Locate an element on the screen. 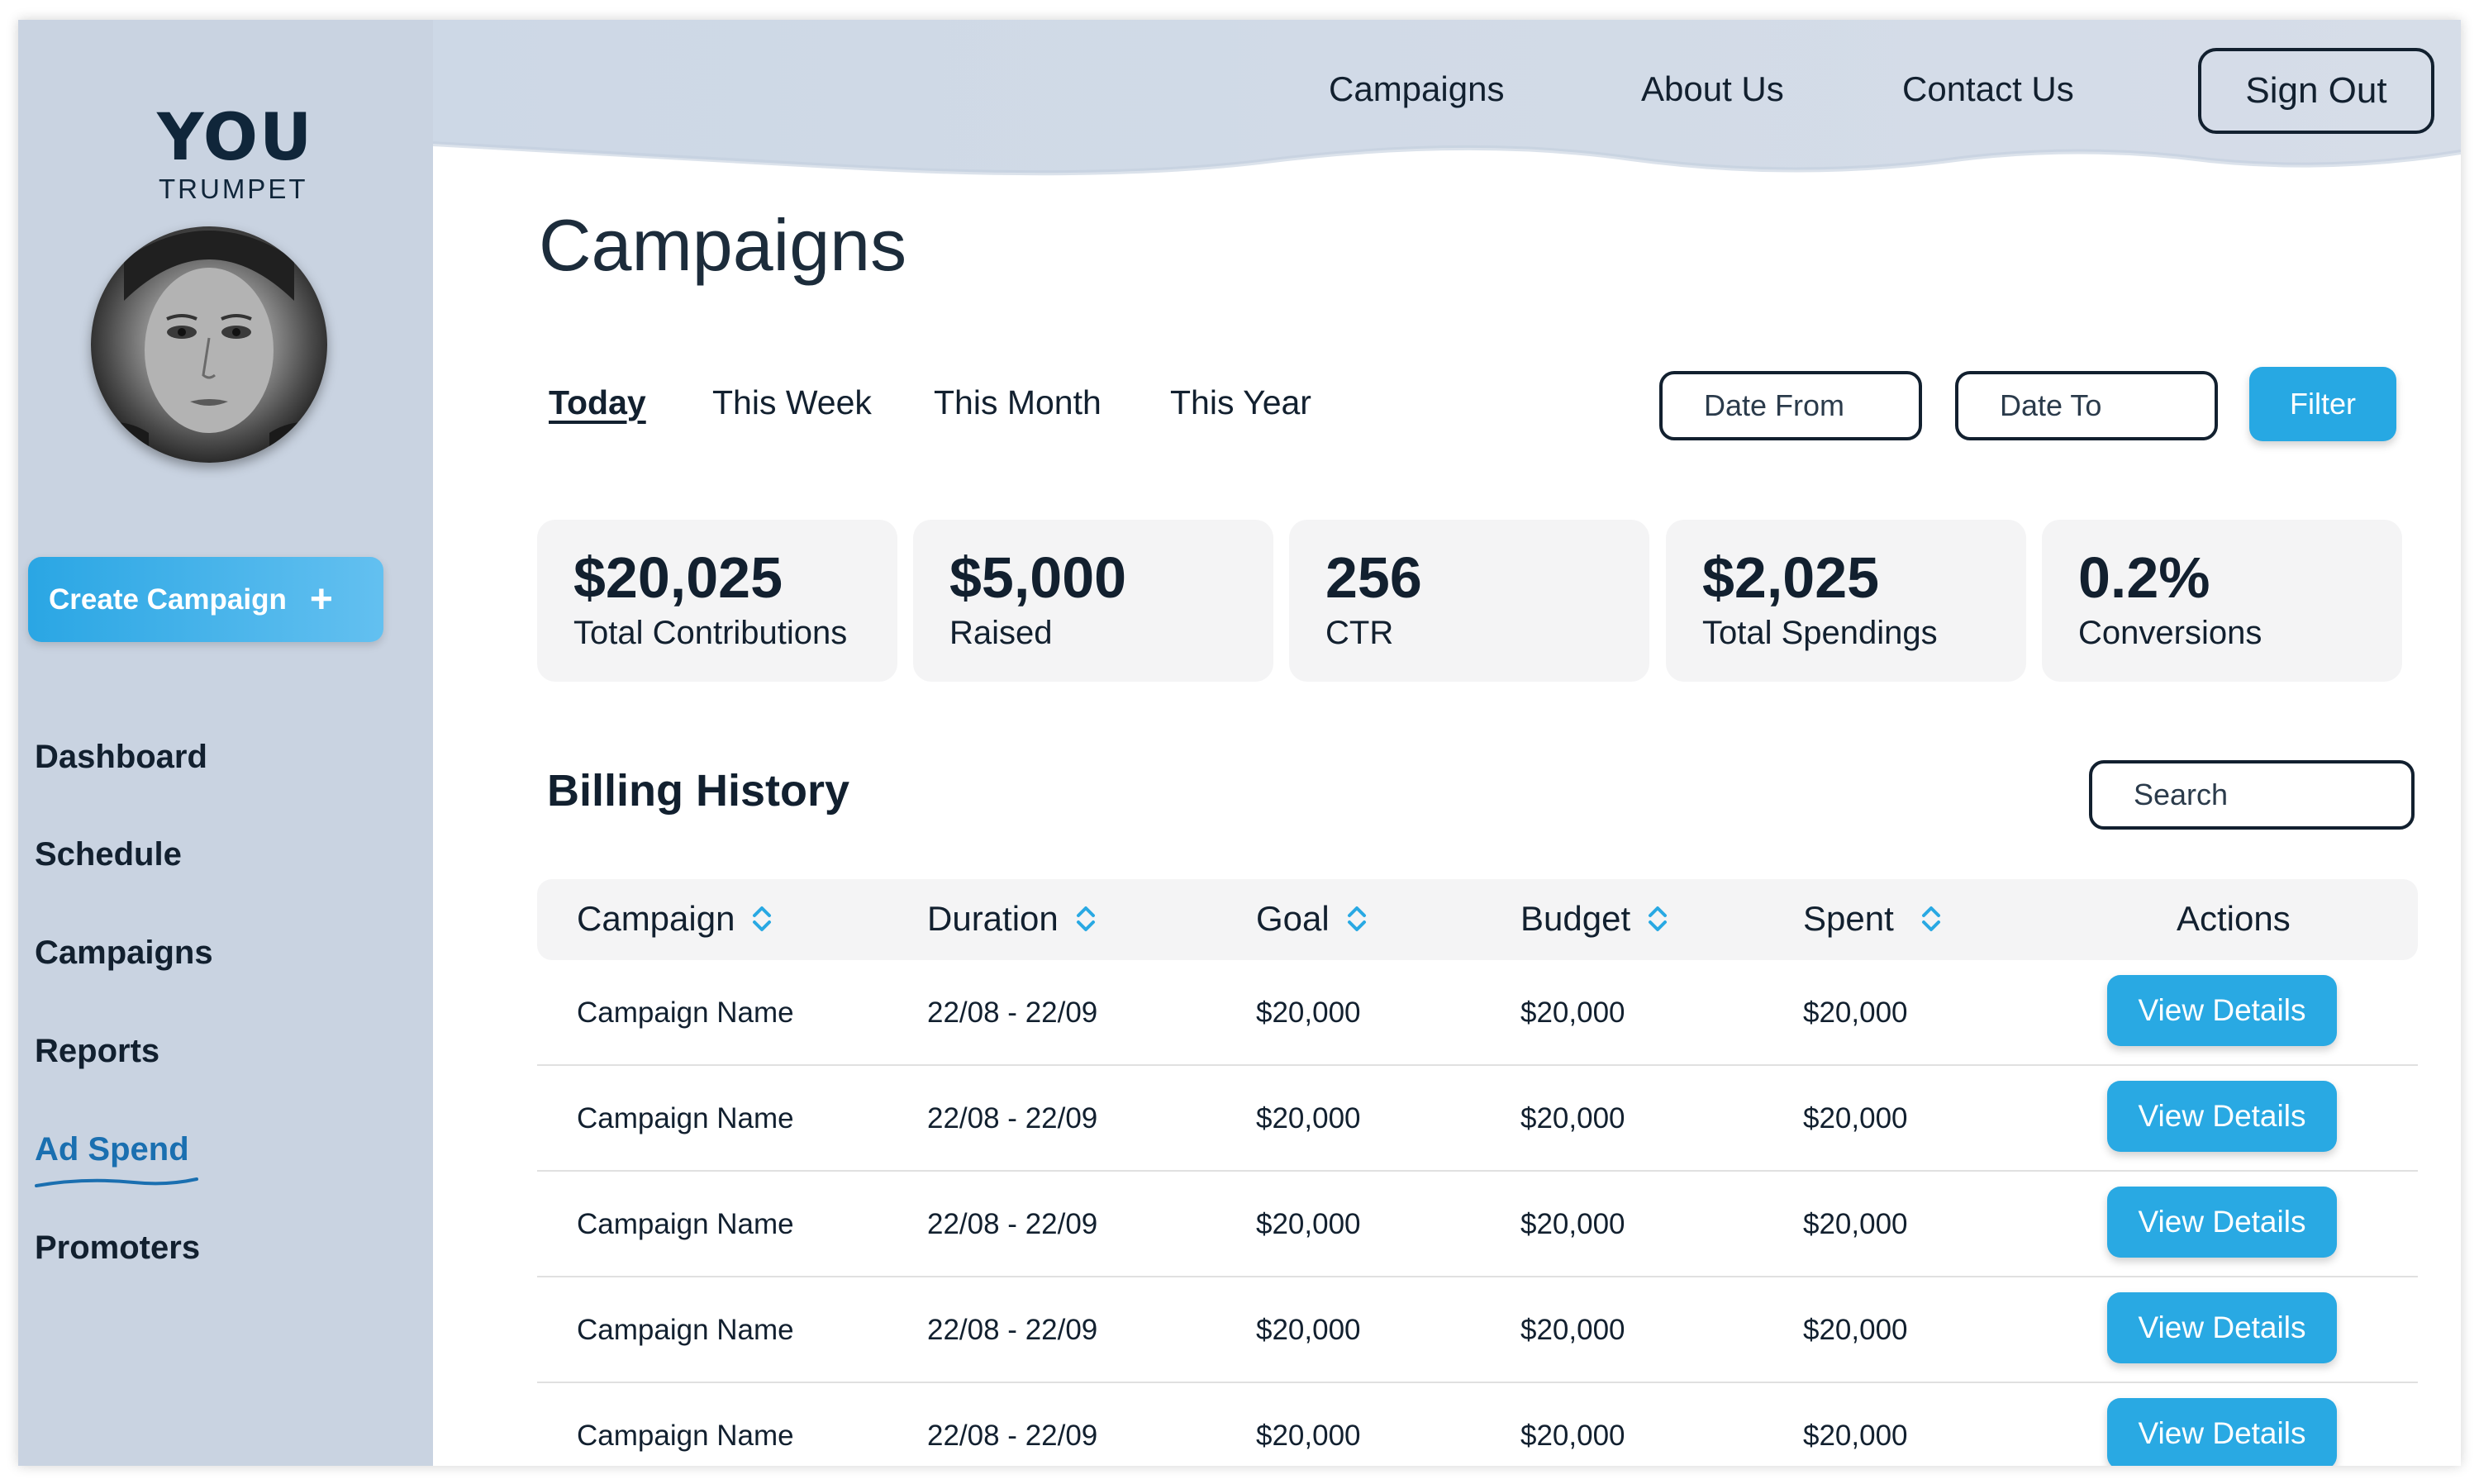 The image size is (2479, 1484). column-header-label: Actions is located at coordinates (2234, 918).